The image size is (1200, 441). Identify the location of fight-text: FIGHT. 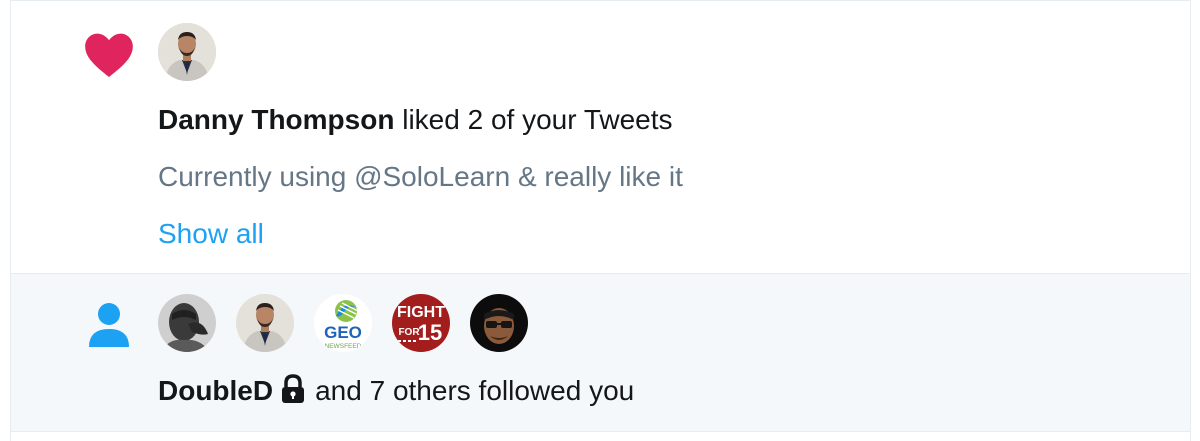
(421, 312).